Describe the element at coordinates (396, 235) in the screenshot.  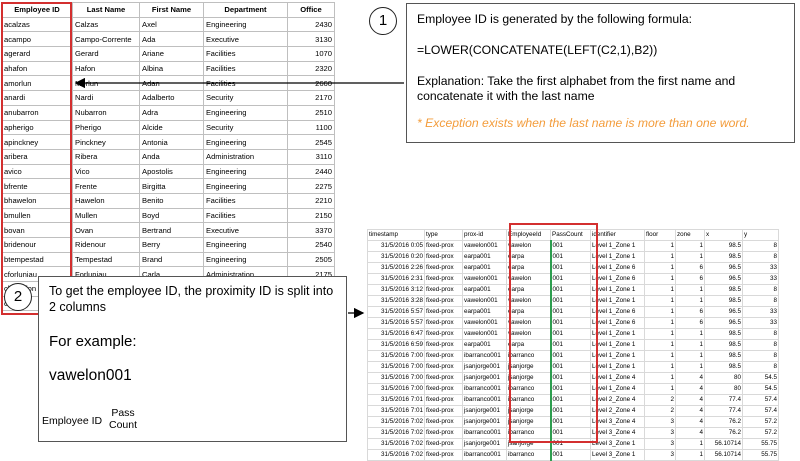
I see `col-header-timestamp: timestamp` at that location.